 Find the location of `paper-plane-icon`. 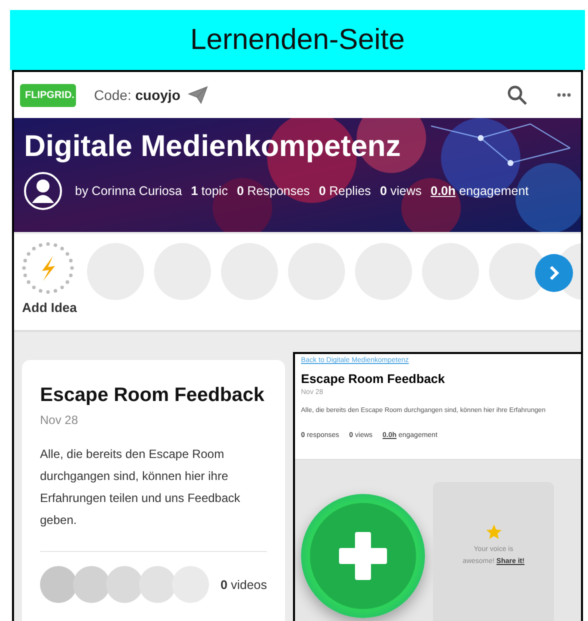

paper-plane-icon is located at coordinates (198, 95).